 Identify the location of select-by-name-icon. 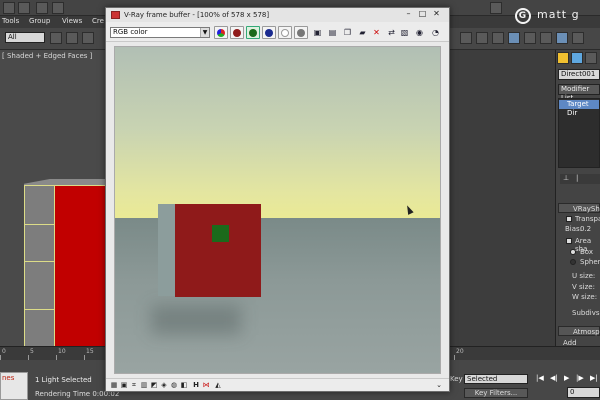
(72, 38).